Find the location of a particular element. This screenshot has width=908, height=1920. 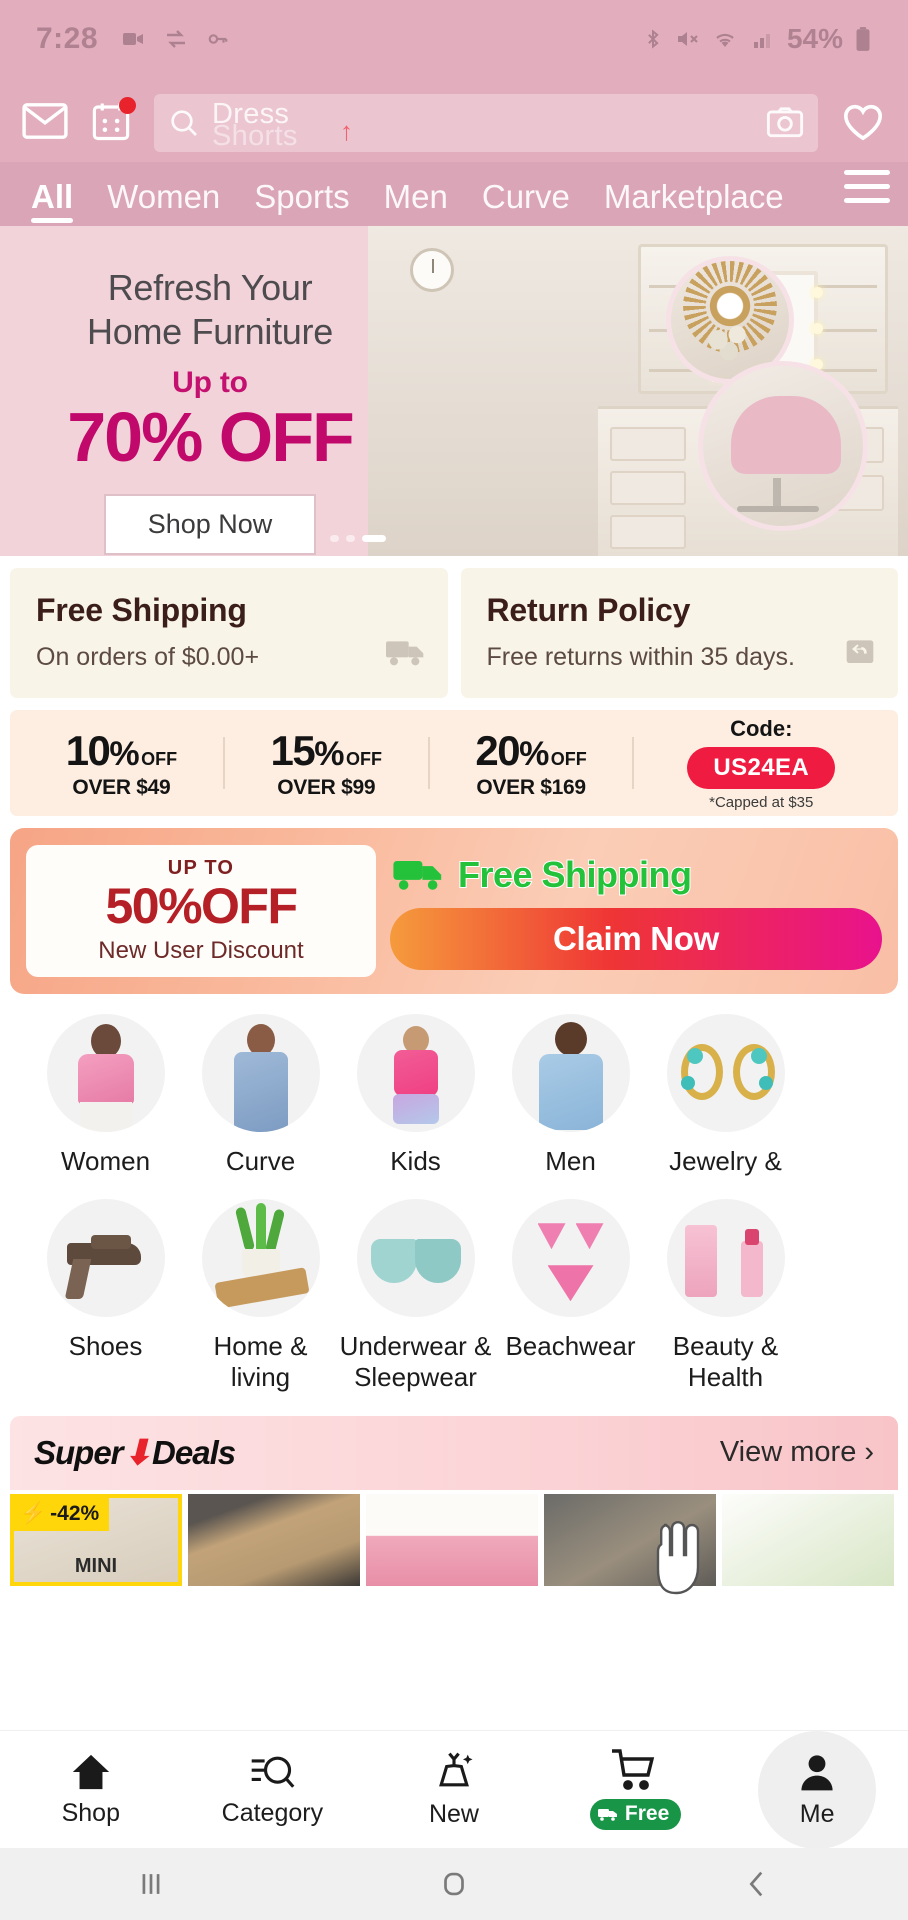

nav-label: Me is located at coordinates (817, 1814).